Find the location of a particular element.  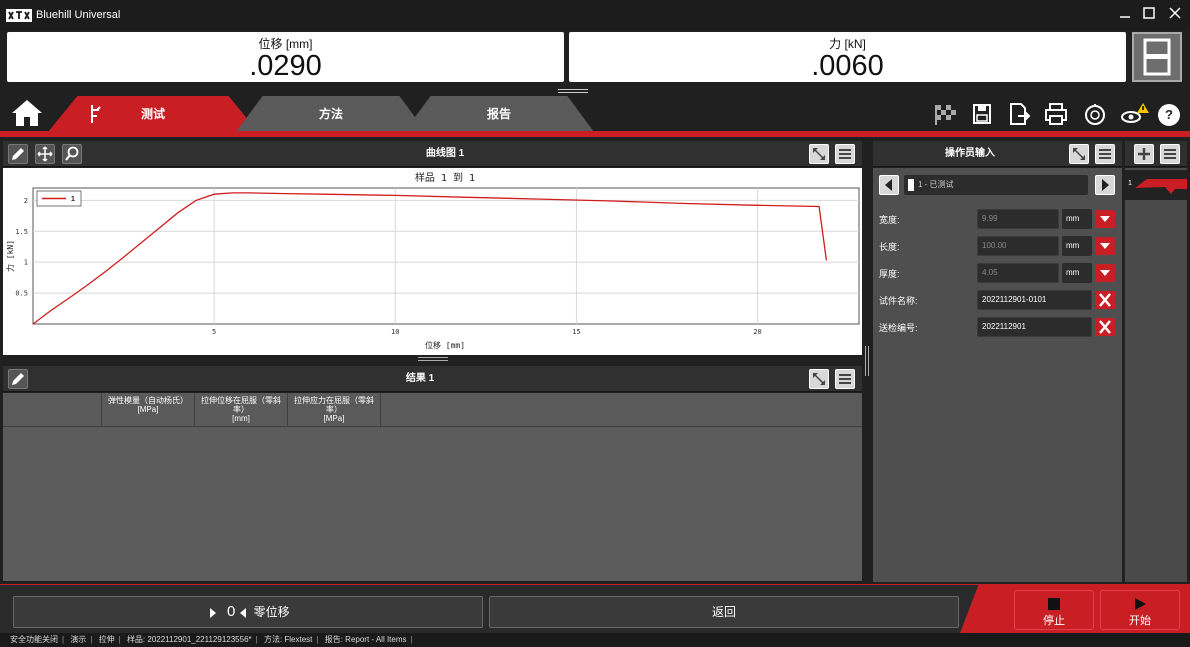

status-report: 报告: Report - All Items is located at coordinates (365, 639).